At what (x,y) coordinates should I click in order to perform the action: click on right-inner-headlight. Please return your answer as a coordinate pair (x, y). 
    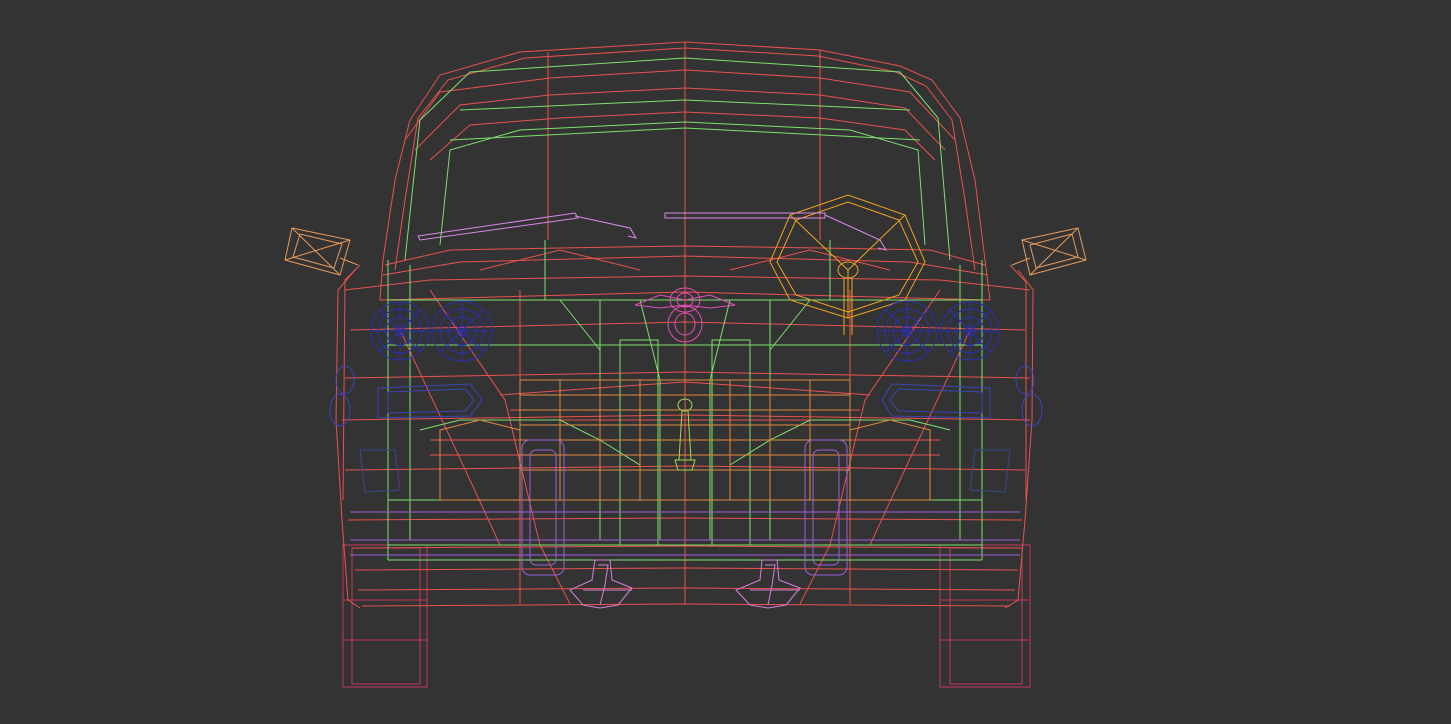
    Looking at the image, I should click on (907, 331).